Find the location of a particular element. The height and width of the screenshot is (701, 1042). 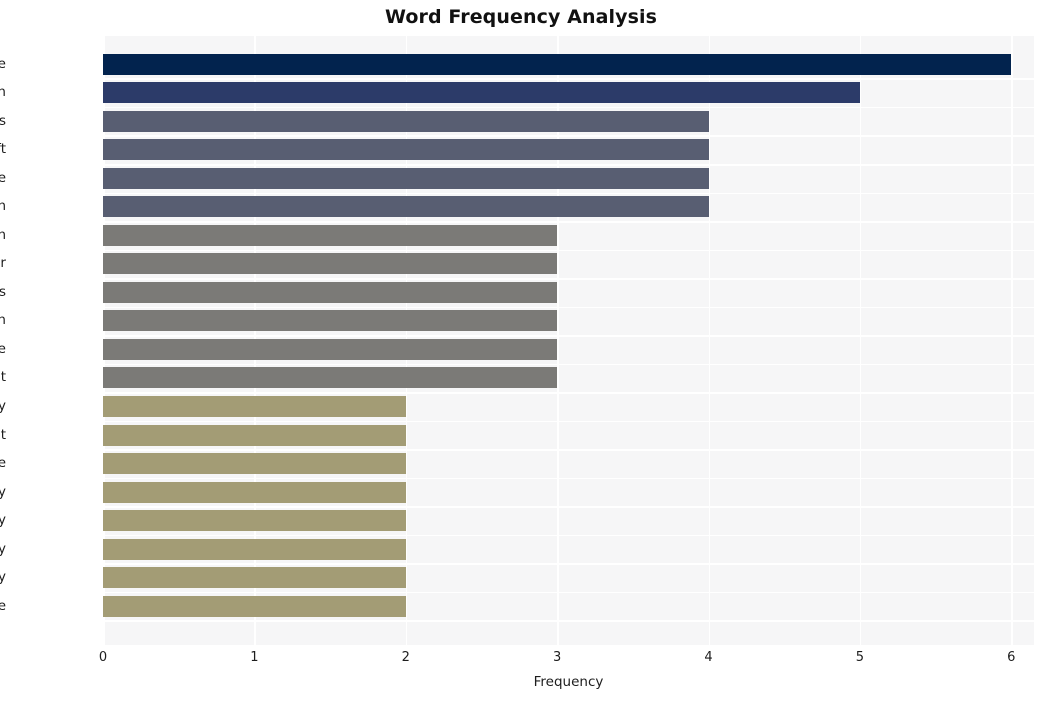

y-tick-label-vulnerable: vulnerable is located at coordinates (3, 177).